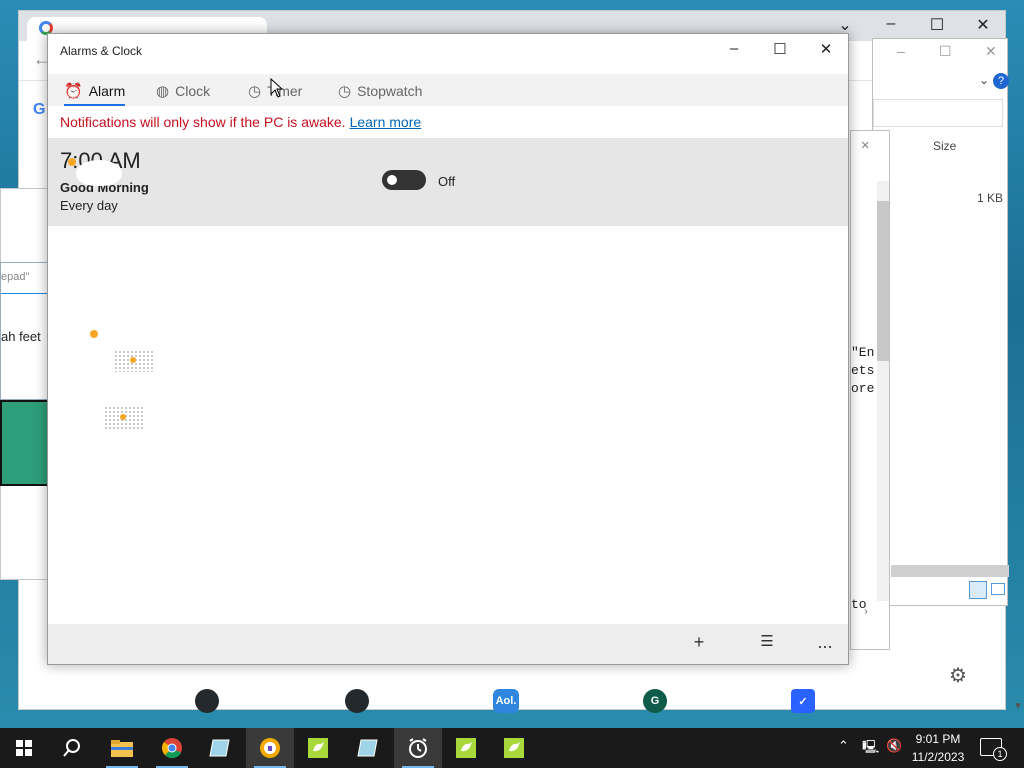  I want to click on tab-bar: ⏰ Alarm ◍ Clock ◷ Timer ◷ Stopwatch, so click(448, 90).